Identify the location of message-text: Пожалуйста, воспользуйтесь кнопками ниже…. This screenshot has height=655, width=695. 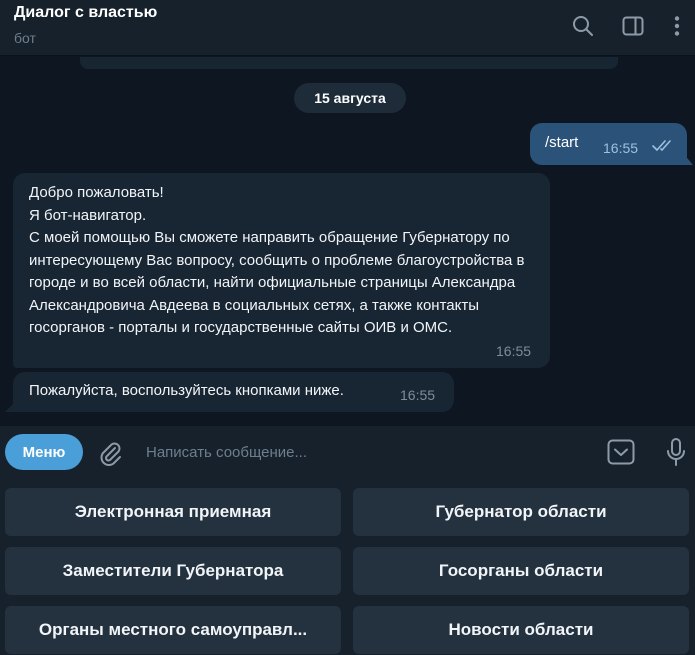
(186, 391).